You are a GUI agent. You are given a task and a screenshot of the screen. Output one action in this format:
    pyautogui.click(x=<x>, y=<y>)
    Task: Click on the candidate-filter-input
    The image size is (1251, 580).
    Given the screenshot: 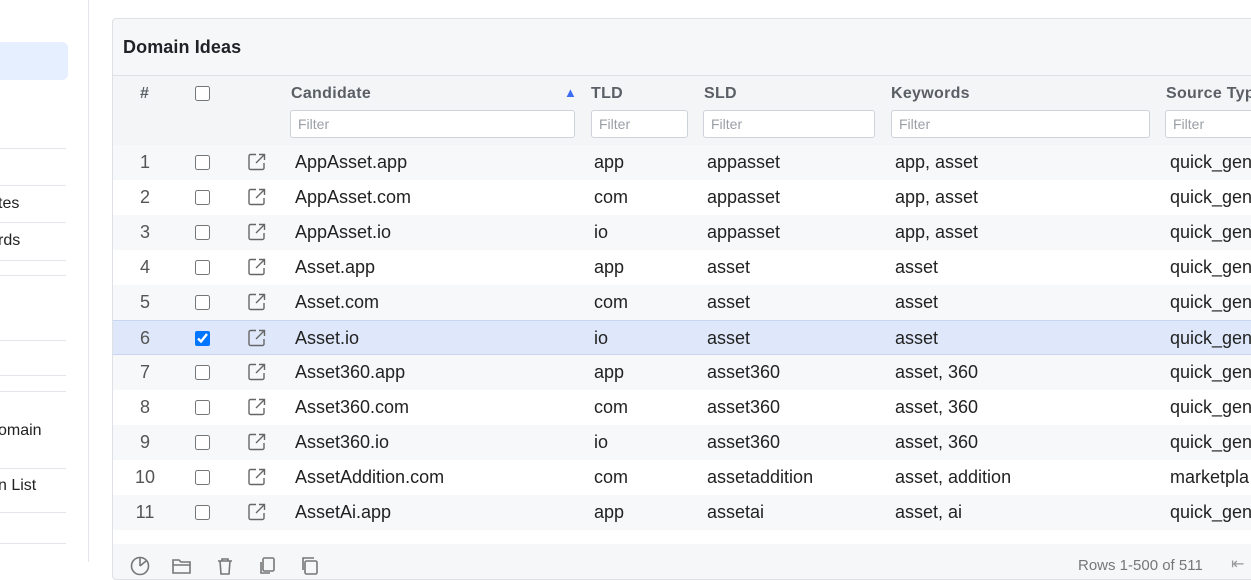 What is the action you would take?
    pyautogui.click(x=432, y=124)
    